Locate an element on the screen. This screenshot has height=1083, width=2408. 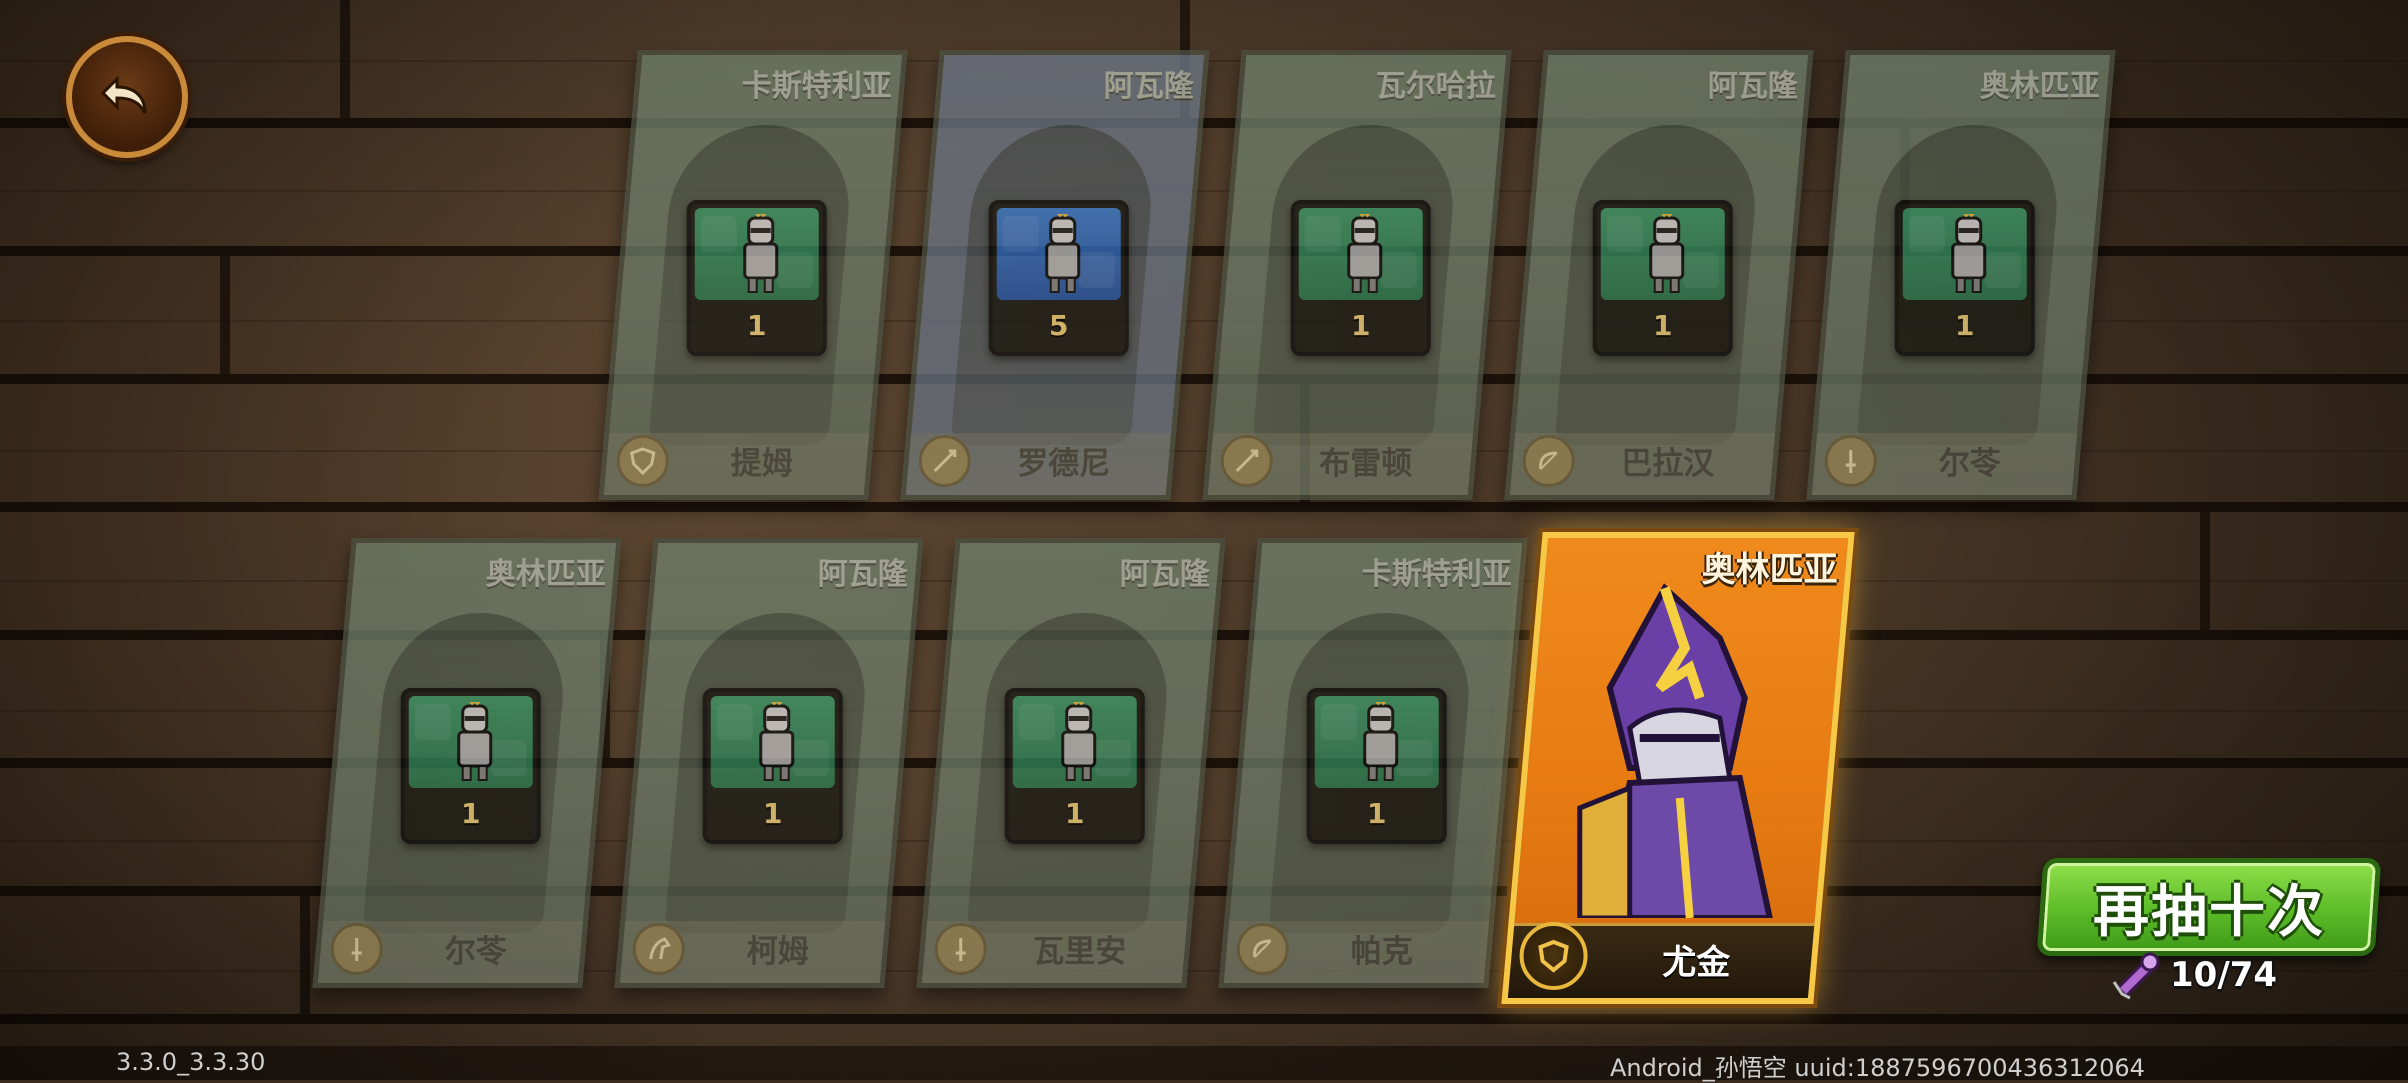
featured-hero-card: 奥林匹亚 尤金 is located at coordinates (1678, 768).